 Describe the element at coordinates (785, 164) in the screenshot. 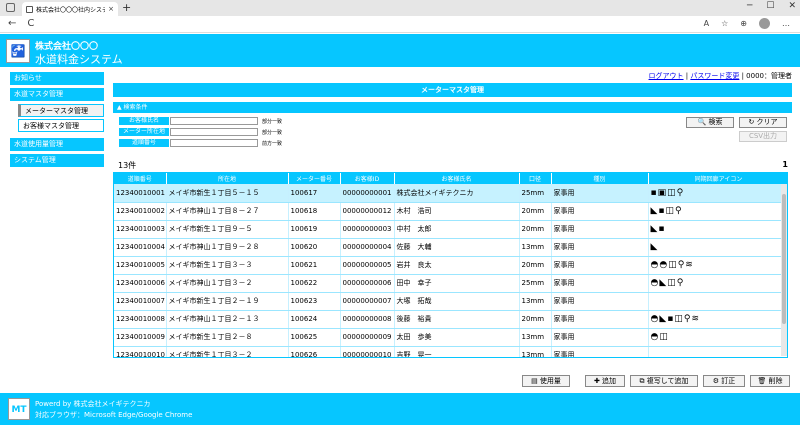

I see `page-number: 1` at that location.